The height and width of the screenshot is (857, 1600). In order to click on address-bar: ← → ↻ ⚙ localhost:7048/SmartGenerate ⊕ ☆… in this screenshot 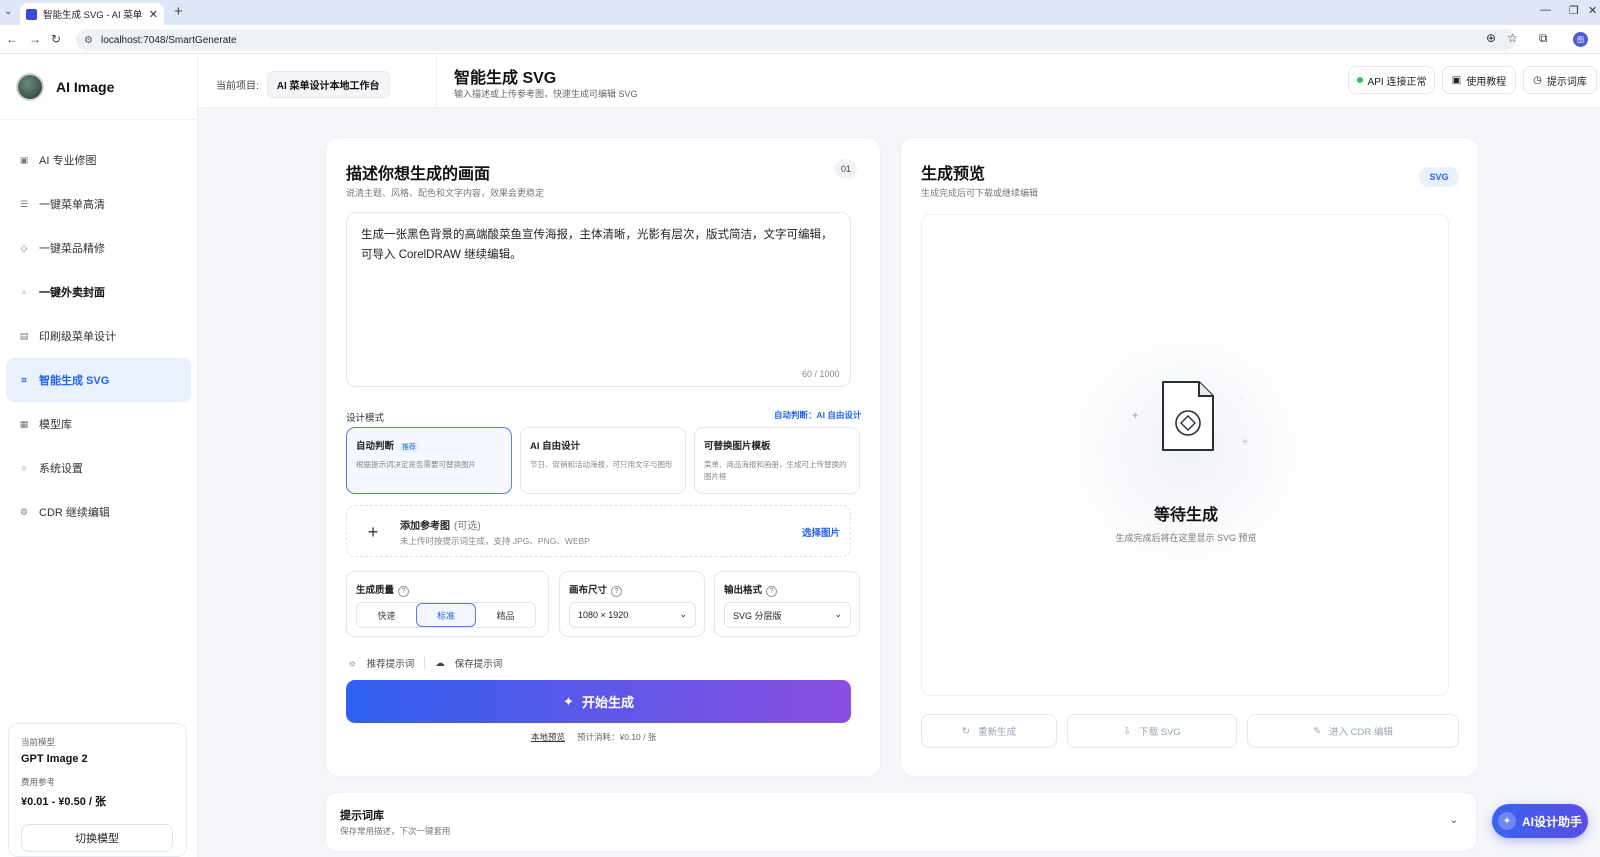, I will do `click(800, 39)`.